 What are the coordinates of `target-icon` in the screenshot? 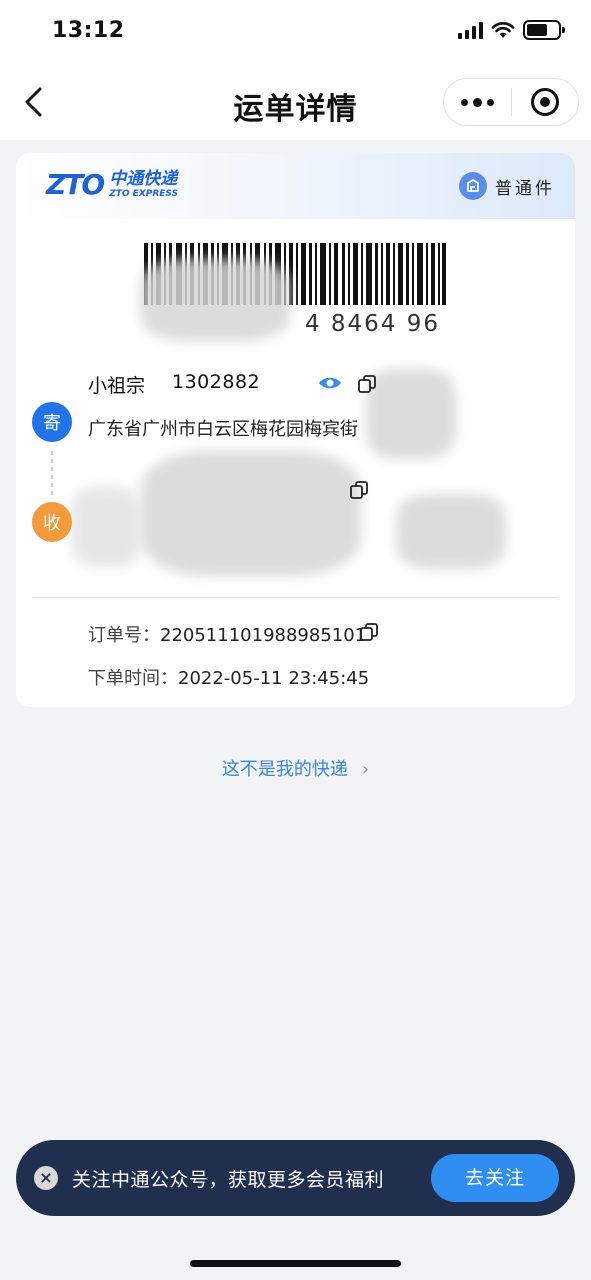 It's located at (544, 102).